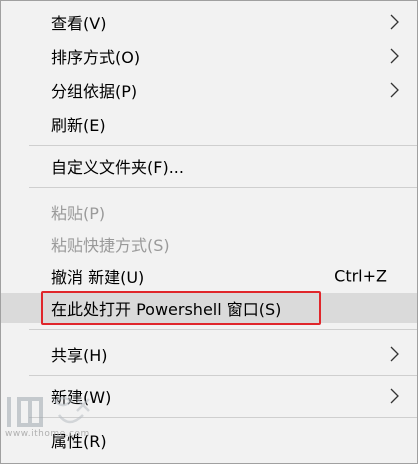 This screenshot has height=464, width=418. Describe the element at coordinates (209, 276) in the screenshot. I see `menu-item-undo-new: 撤消 新建(U) Ctrl+Z` at that location.